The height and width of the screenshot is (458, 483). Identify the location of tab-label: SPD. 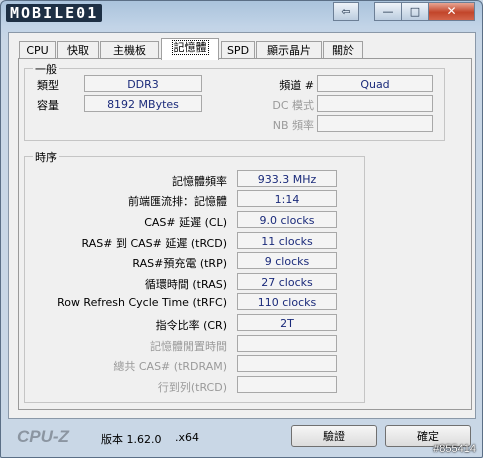
(238, 50).